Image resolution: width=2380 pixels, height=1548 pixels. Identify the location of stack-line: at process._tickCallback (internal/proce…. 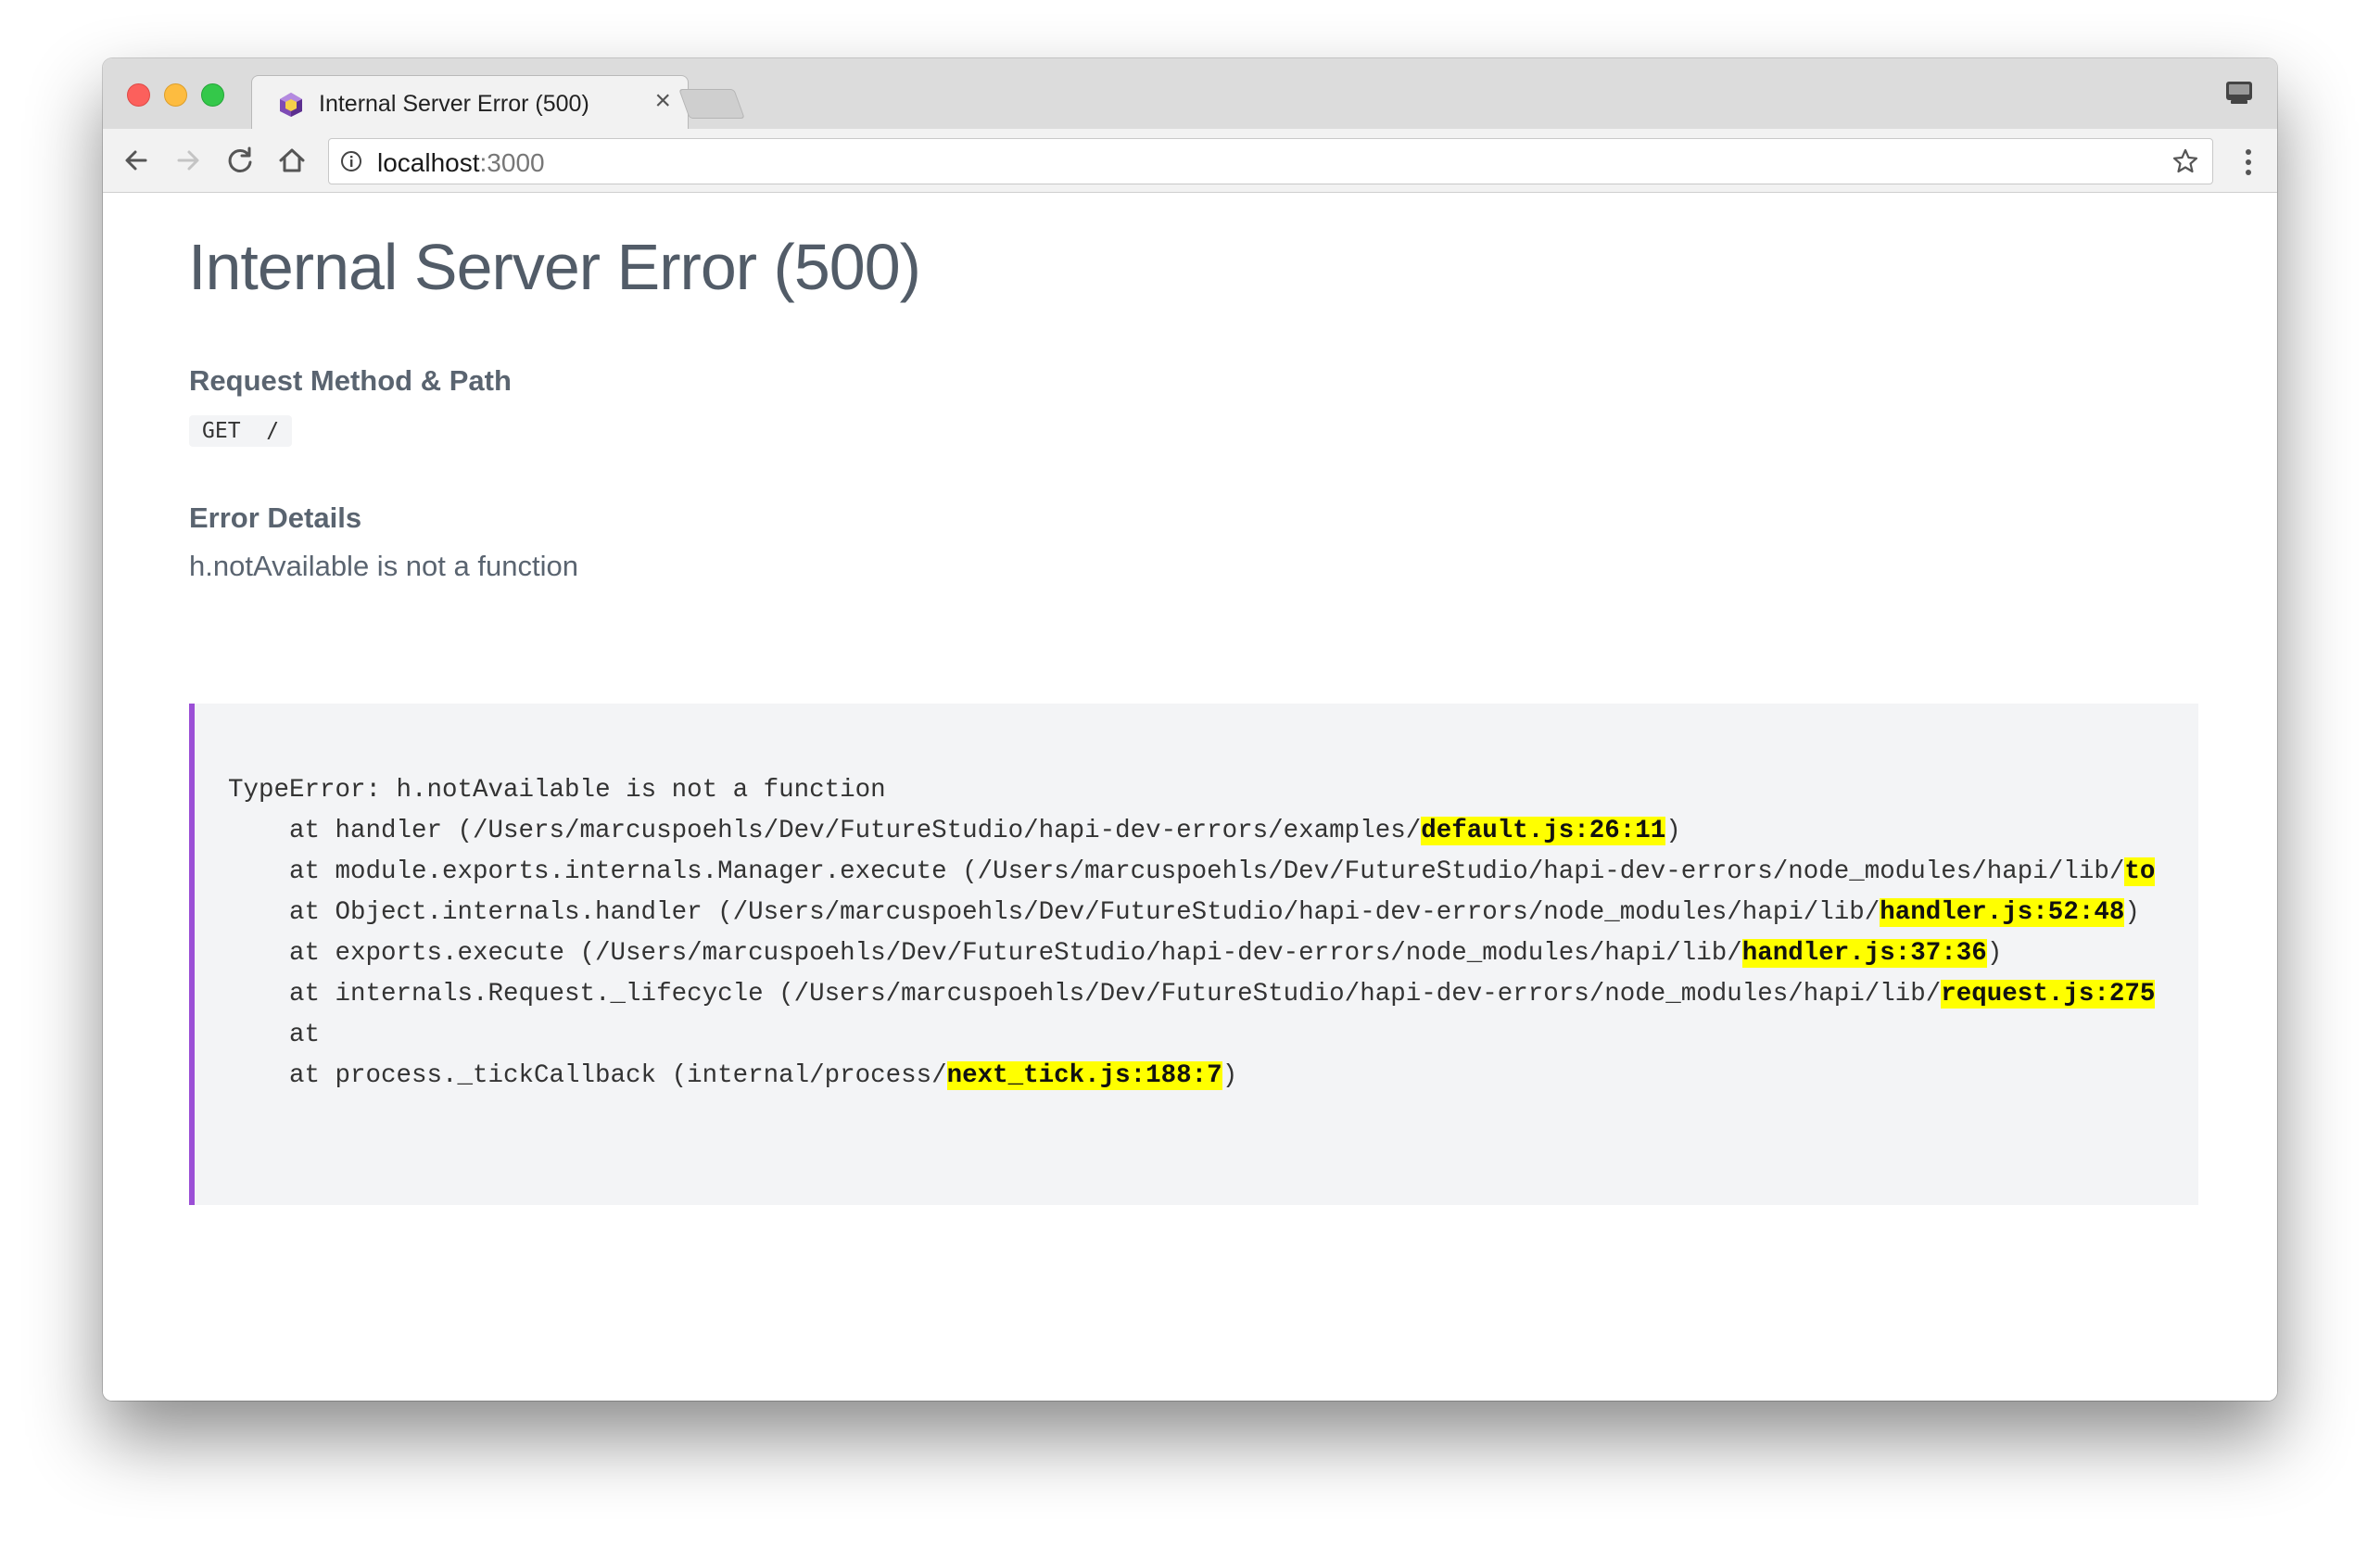
(1191, 1076).